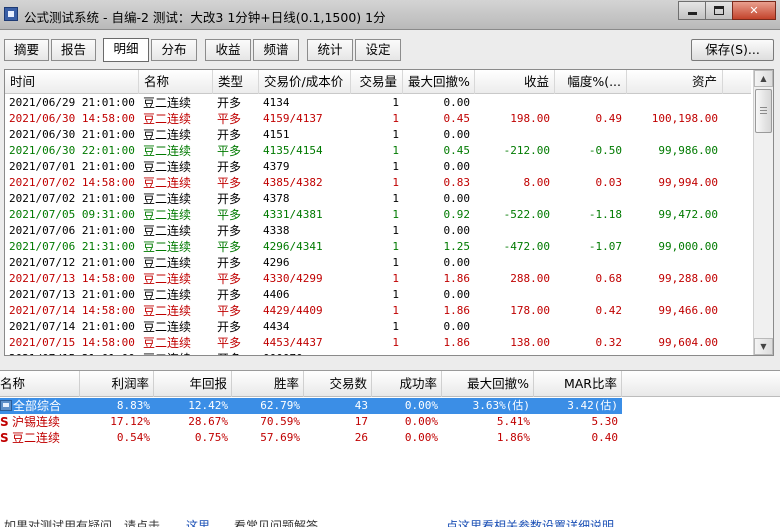  What do you see at coordinates (117, 384) in the screenshot?
I see `scol-profit-rate: 利润率` at bounding box center [117, 384].